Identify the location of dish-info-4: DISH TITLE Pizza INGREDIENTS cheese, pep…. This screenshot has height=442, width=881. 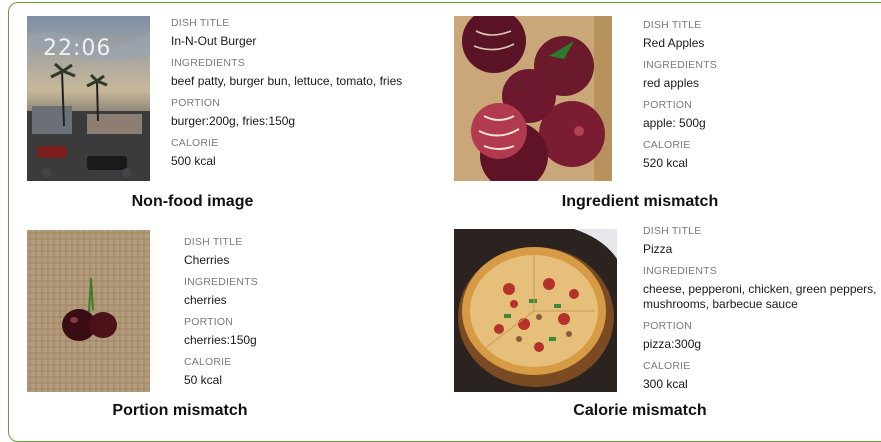
(761, 308).